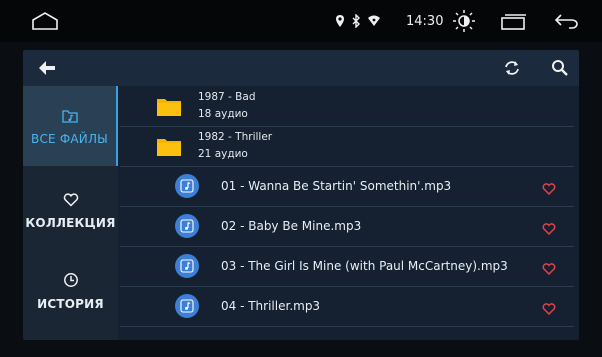 Image resolution: width=602 pixels, height=357 pixels. What do you see at coordinates (301, 21) in the screenshot?
I see `status-bar: 14:30` at bounding box center [301, 21].